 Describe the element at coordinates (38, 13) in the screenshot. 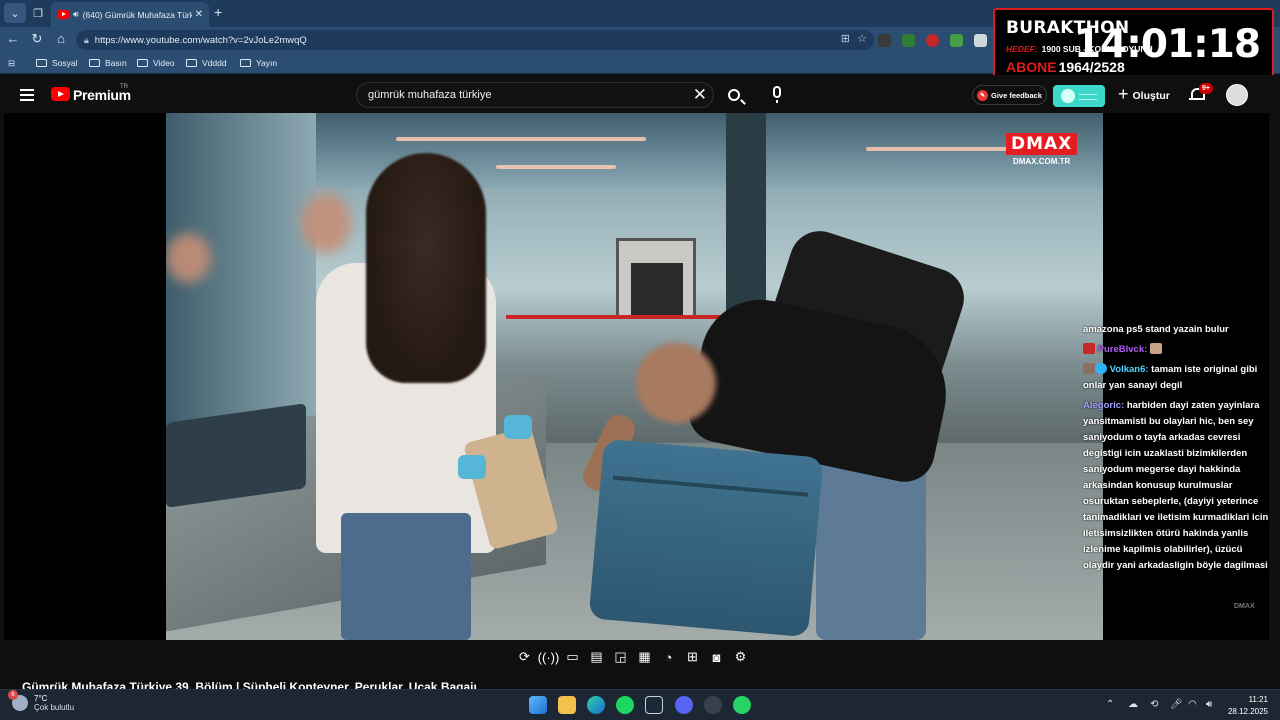

I see `workspaces-icon: ❐` at that location.